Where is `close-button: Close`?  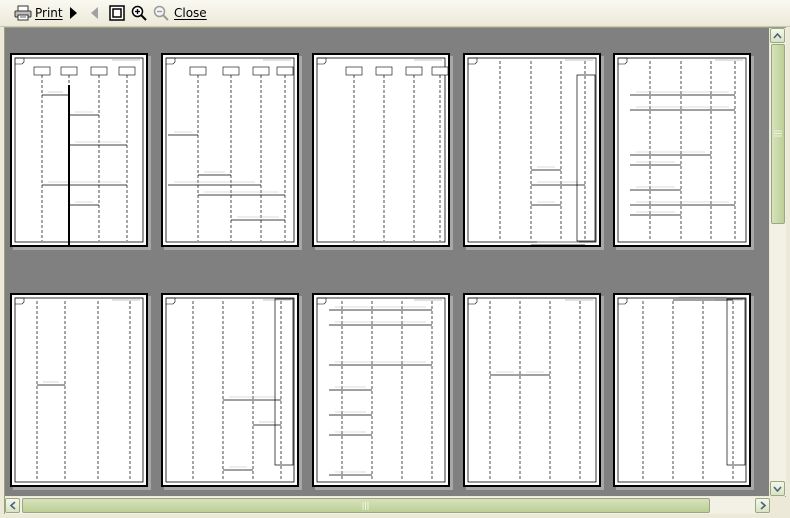 close-button: Close is located at coordinates (190, 13).